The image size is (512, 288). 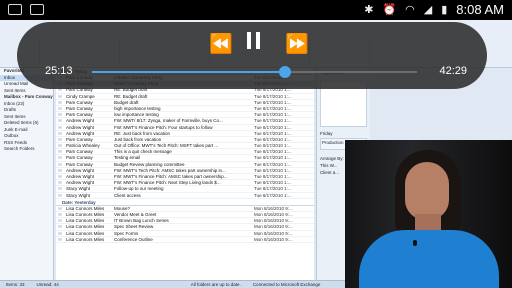 I want to click on android-status-bar: ✱ ⏰ ◠ ◢ ▮ 8:08 AM, so click(x=256, y=10).